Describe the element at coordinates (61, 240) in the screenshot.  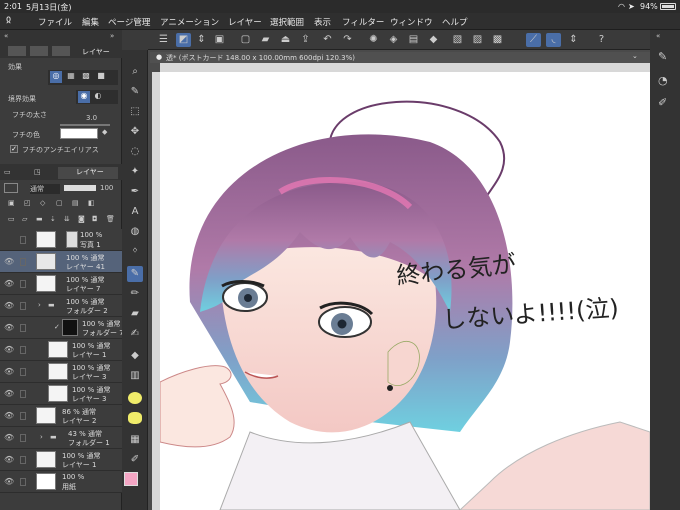
I see `layer-row: 100 % 写真 1` at that location.